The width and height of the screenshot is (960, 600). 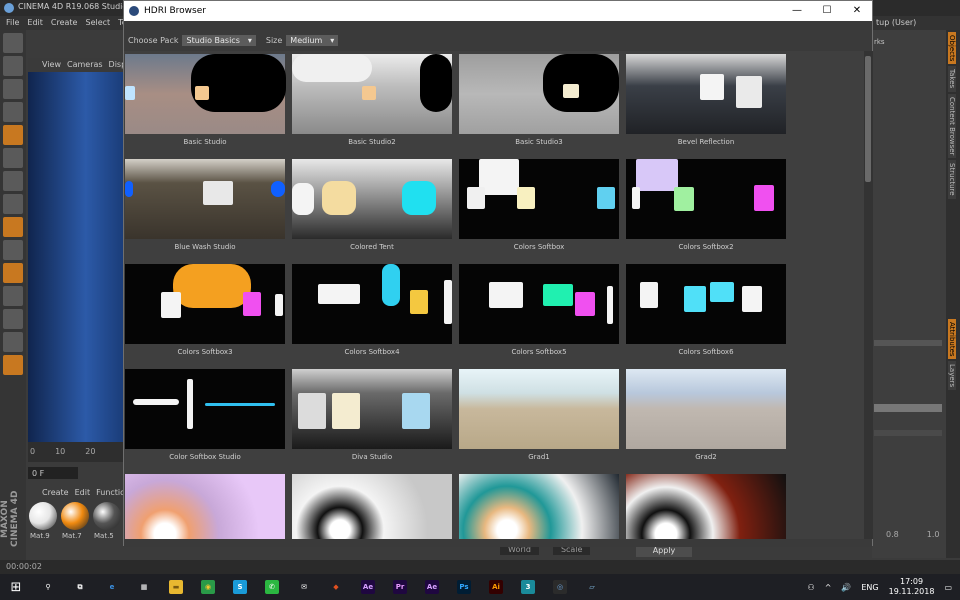 I want to click on curve-ticks: 0.8 1.0, so click(x=912, y=534).